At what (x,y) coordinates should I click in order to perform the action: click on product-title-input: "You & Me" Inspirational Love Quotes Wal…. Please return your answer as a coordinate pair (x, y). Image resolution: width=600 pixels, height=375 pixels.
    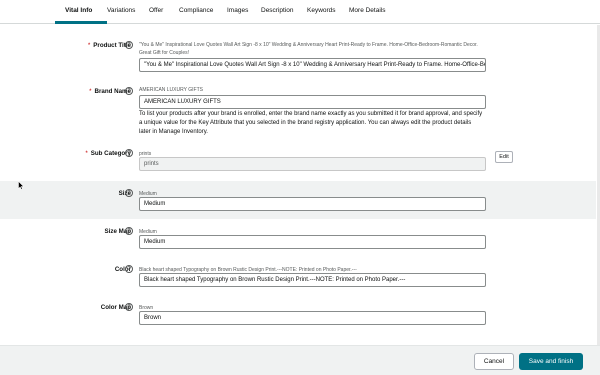
    Looking at the image, I should click on (312, 65).